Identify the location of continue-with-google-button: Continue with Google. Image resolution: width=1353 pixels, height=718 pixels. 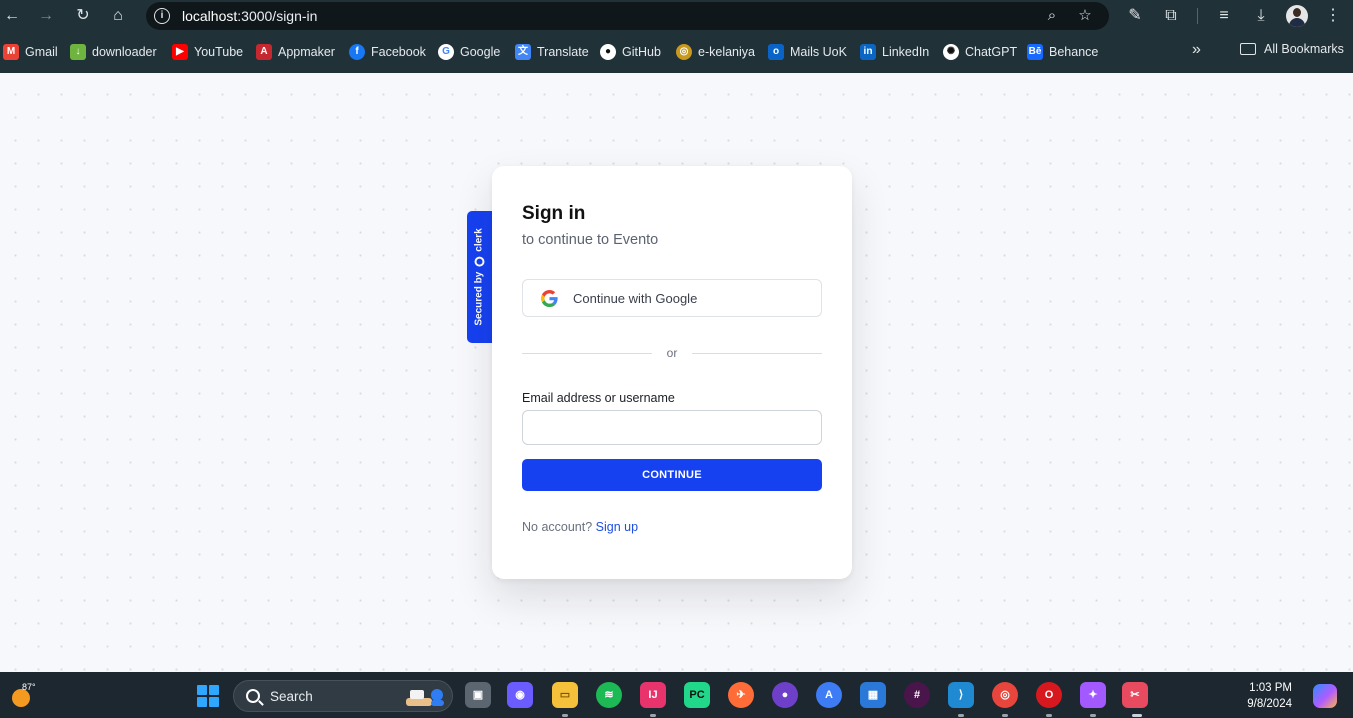
(672, 298).